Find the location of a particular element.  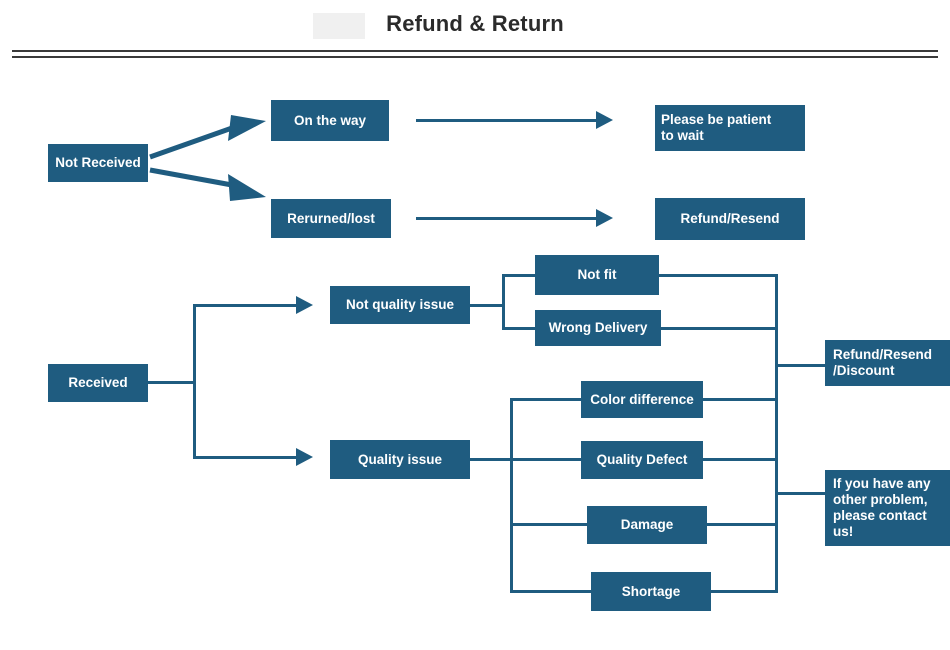

node-not-received: Not Received is located at coordinates (98, 163).